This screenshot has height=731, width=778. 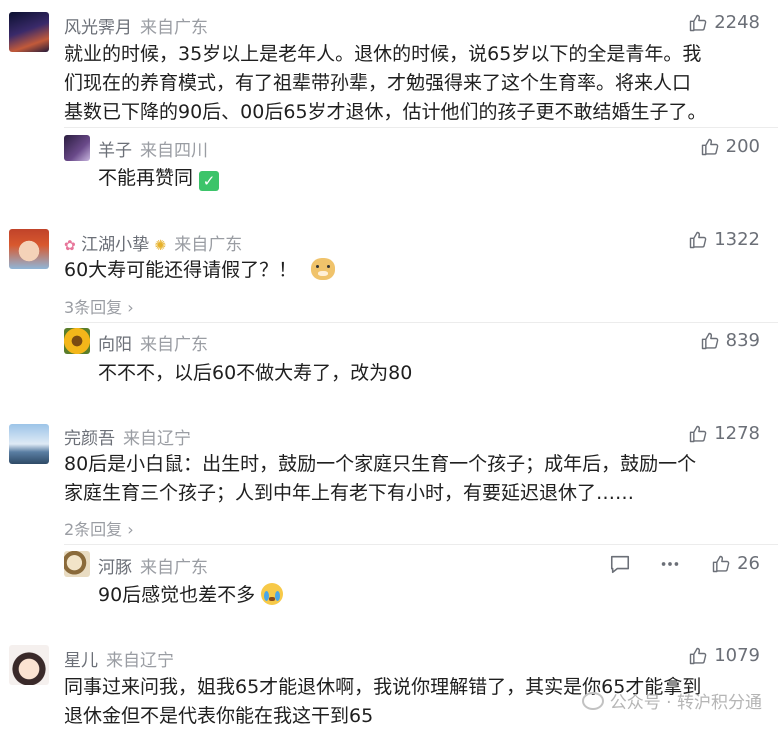 I want to click on like-button: 200, so click(x=730, y=146).